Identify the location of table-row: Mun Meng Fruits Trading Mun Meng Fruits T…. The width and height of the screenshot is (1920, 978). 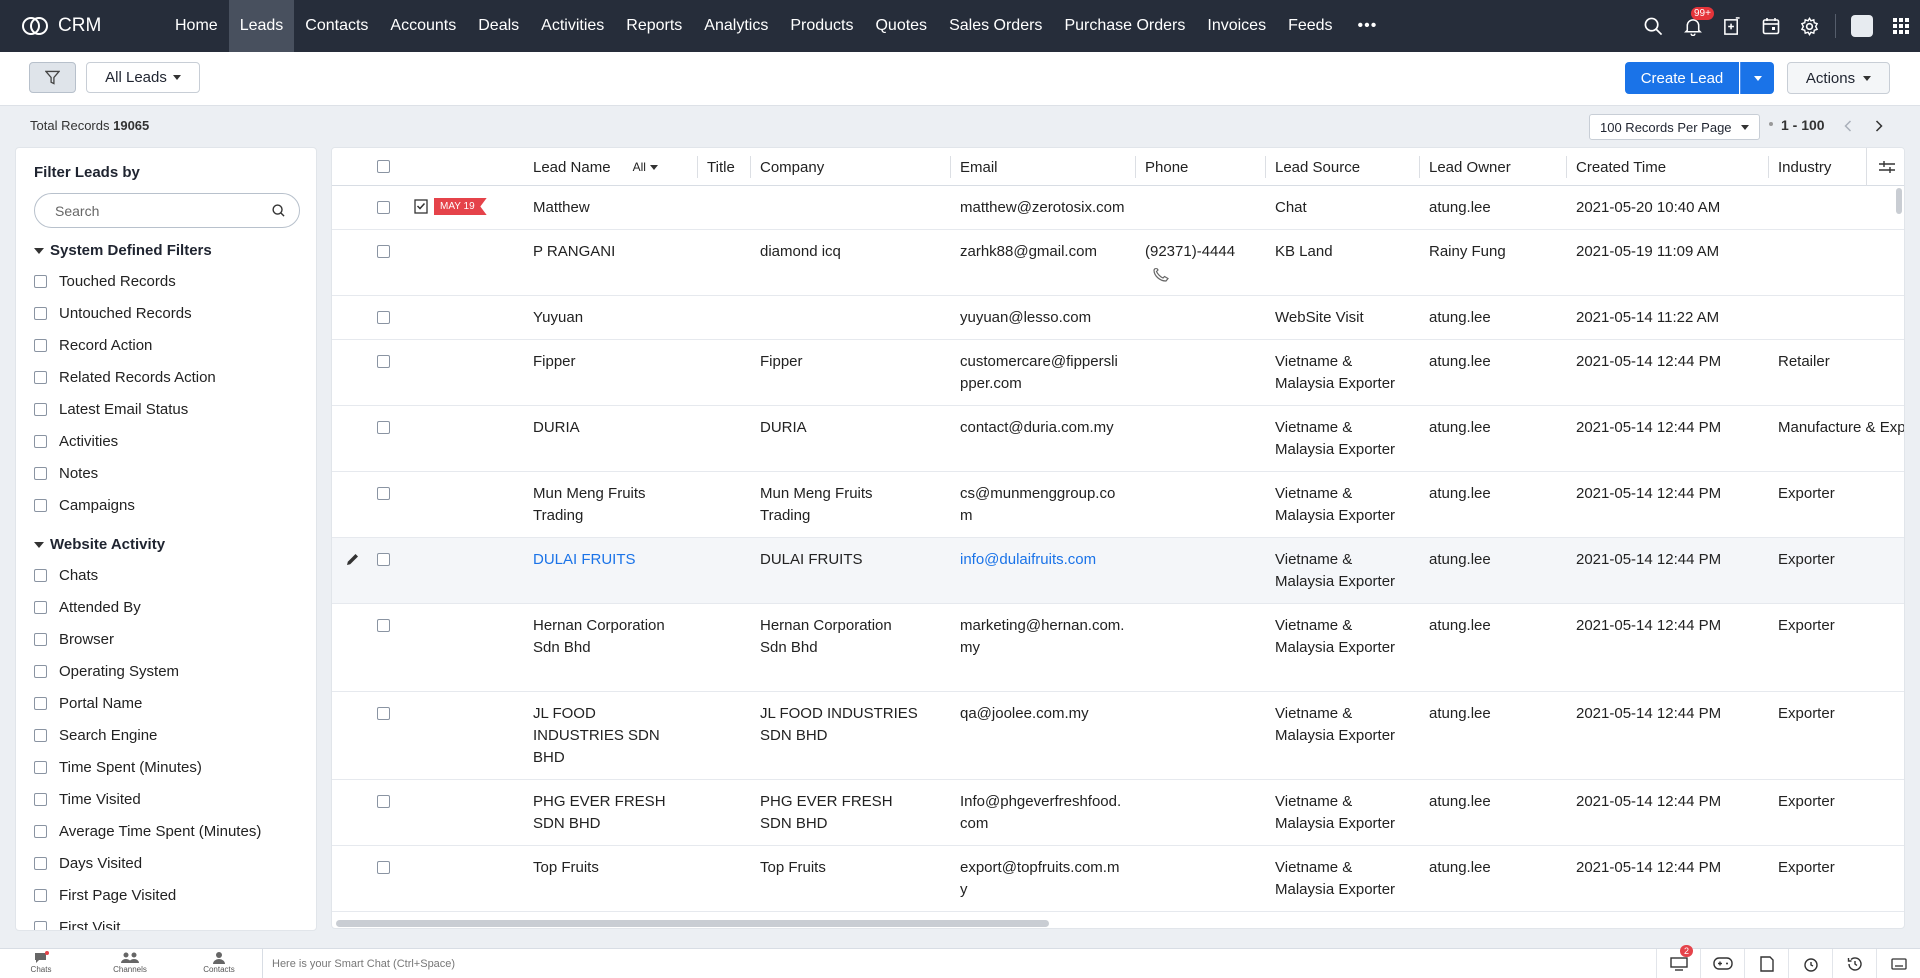
(1118, 505).